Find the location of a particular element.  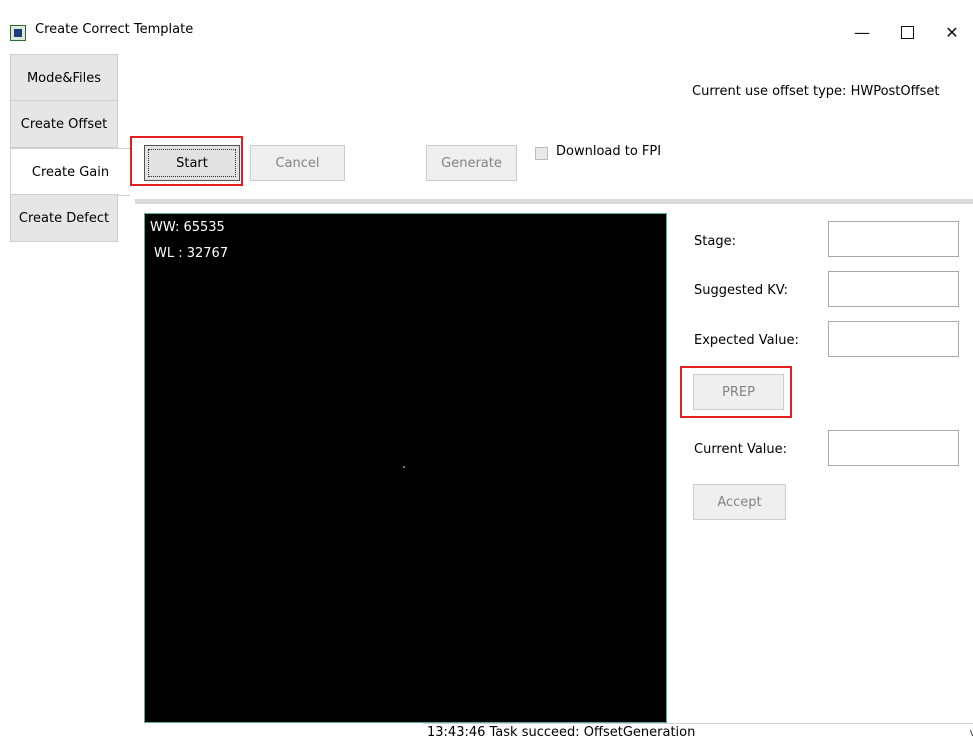

tab-label: Create Defect is located at coordinates (64, 218).